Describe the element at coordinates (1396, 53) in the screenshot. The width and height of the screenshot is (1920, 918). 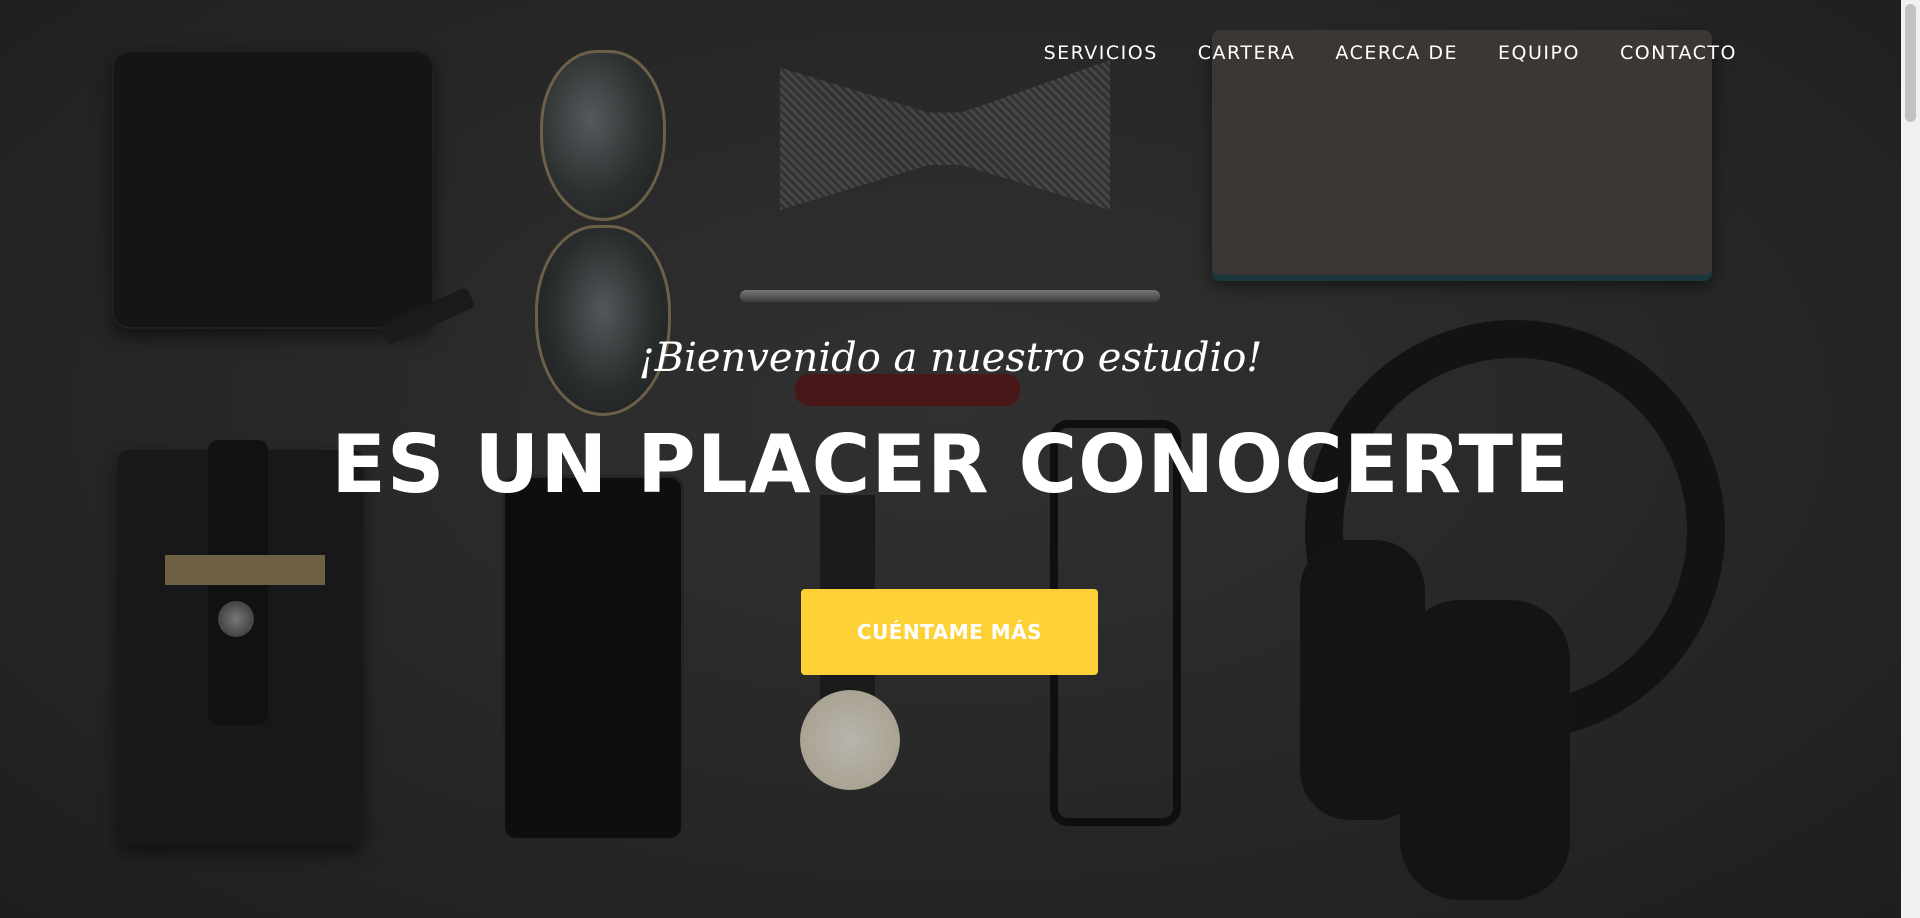
I see `nav-link-acerca-de: ACERCA DE` at that location.